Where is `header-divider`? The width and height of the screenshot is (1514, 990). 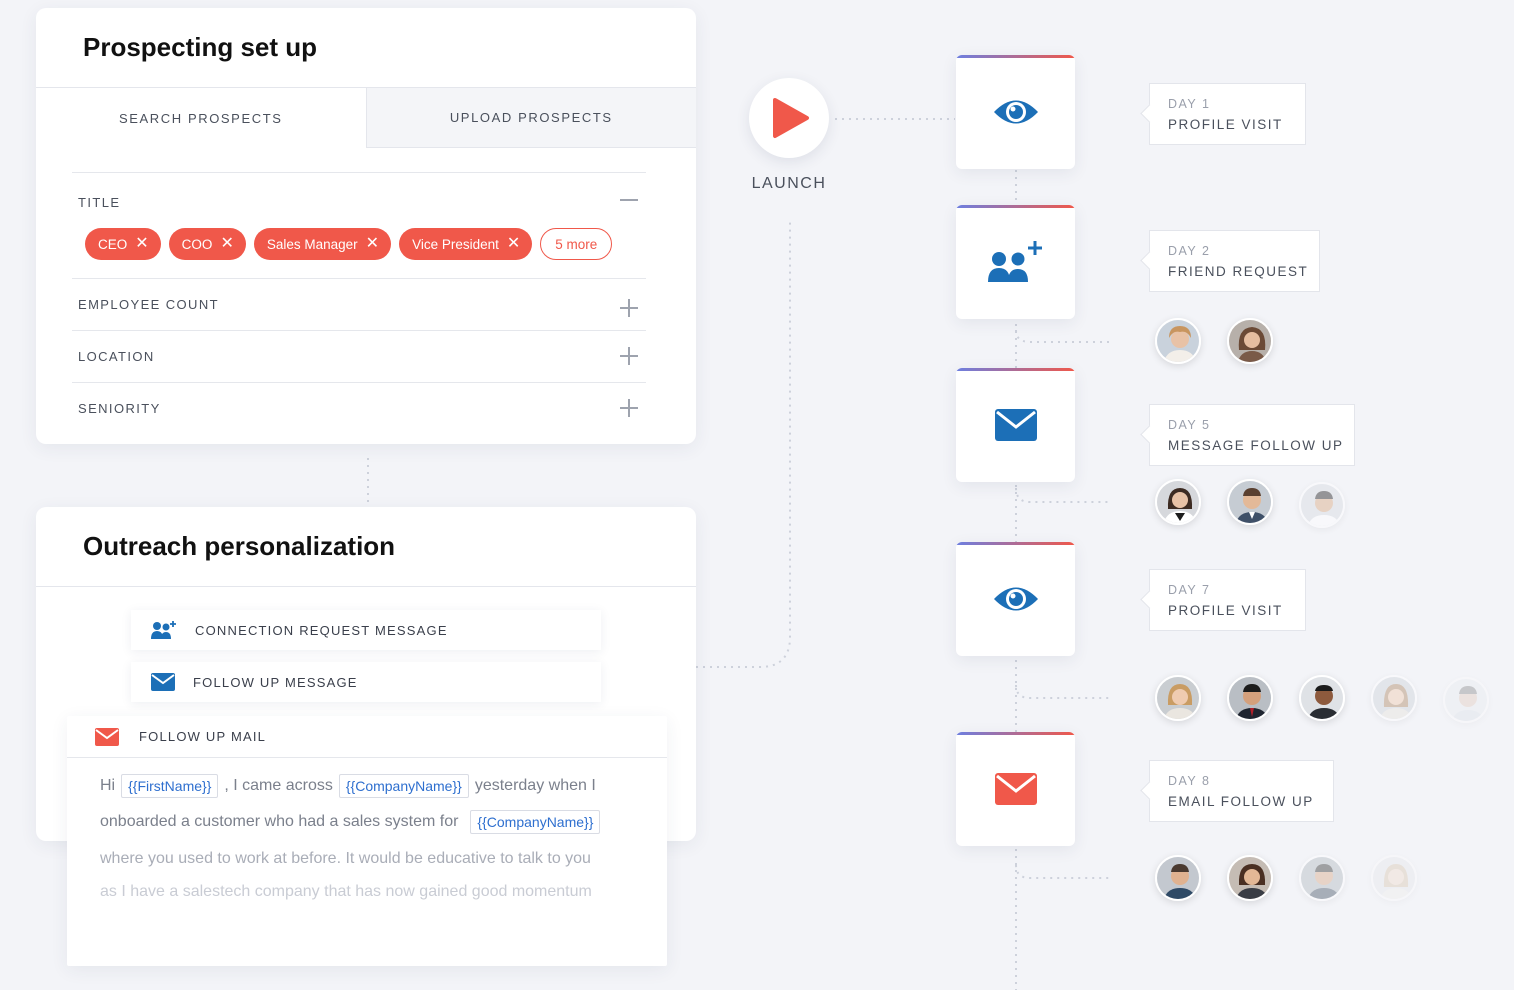
header-divider is located at coordinates (366, 586).